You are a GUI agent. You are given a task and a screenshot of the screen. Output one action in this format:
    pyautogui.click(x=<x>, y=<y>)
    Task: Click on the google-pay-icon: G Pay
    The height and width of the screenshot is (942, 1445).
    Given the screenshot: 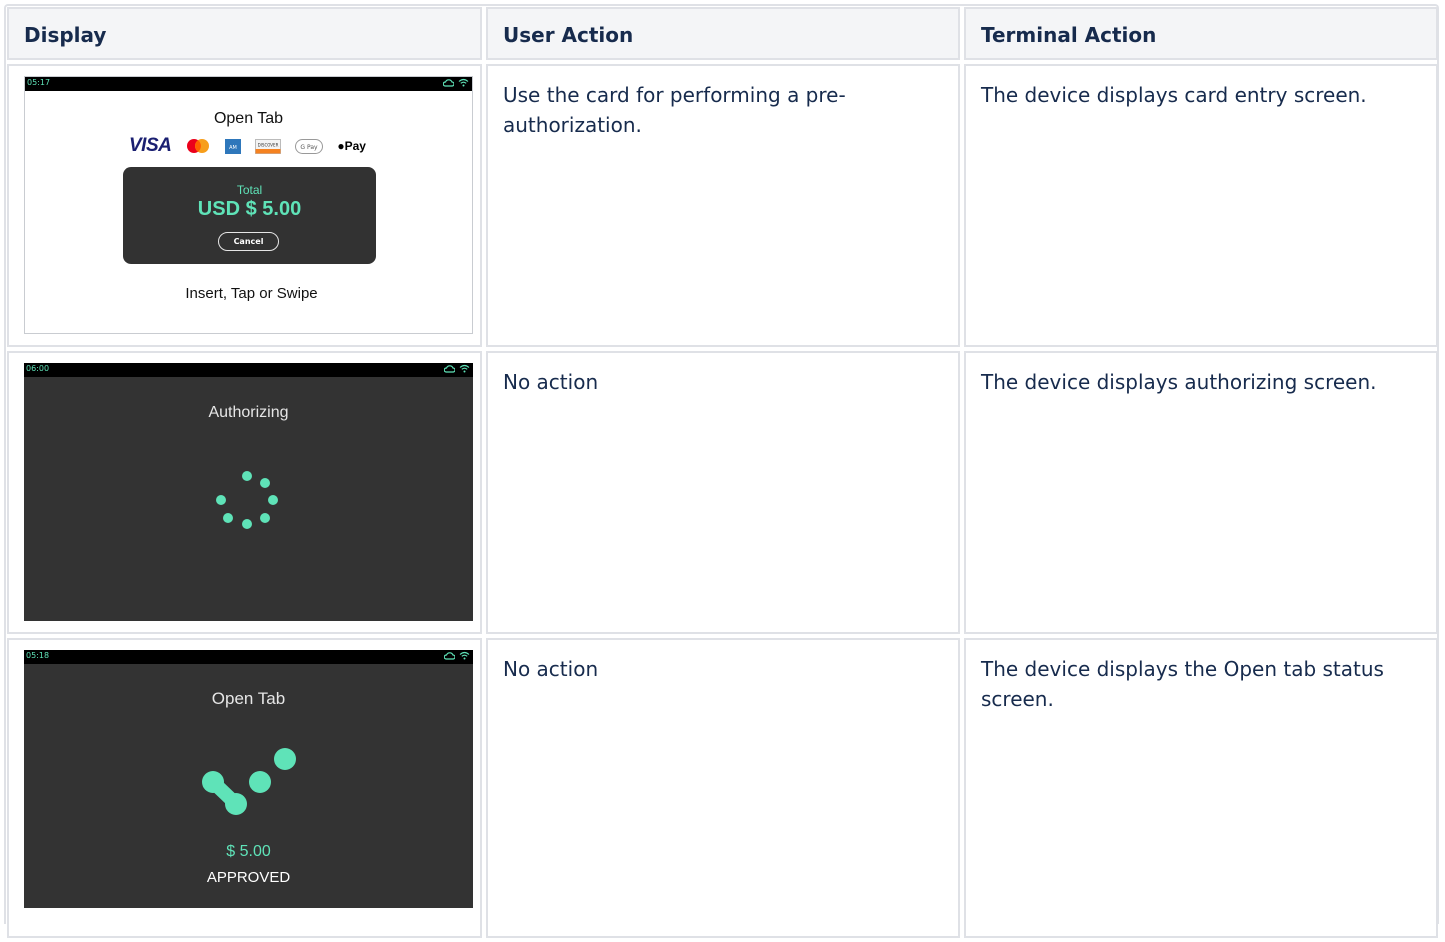 What is the action you would take?
    pyautogui.click(x=309, y=146)
    